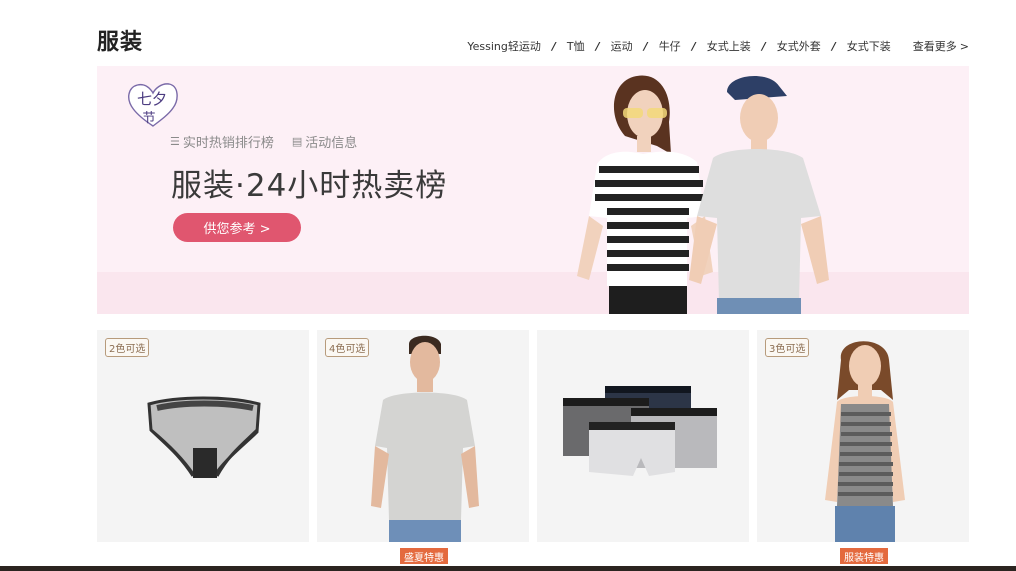  I want to click on womens-tank-image, so click(865, 441).